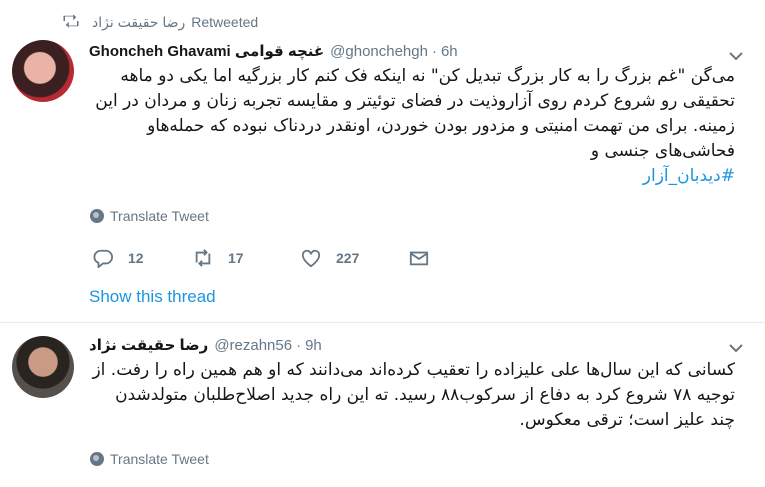 Image resolution: width=765 pixels, height=487 pixels. I want to click on user-handle: @rezahn56, so click(253, 345).